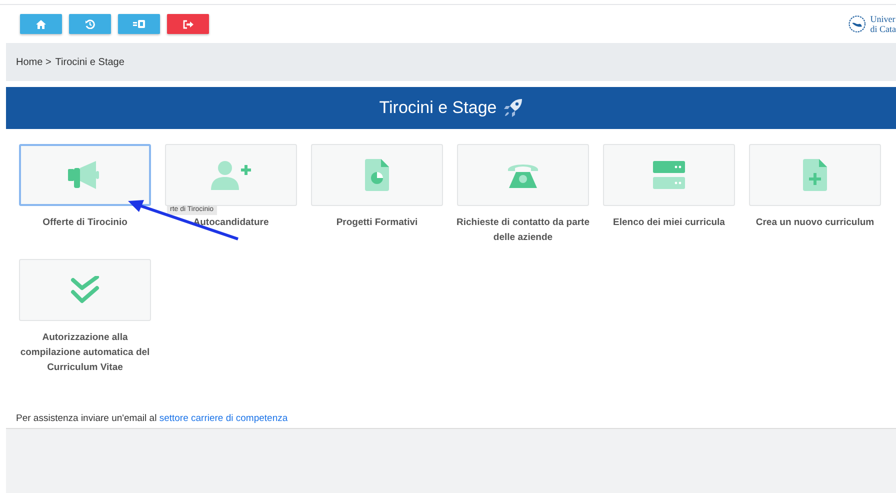 This screenshot has height=493, width=896. What do you see at coordinates (85, 352) in the screenshot?
I see `tile-label: Autorizzazione alla compilazione automatica del Curriculum Vitae` at bounding box center [85, 352].